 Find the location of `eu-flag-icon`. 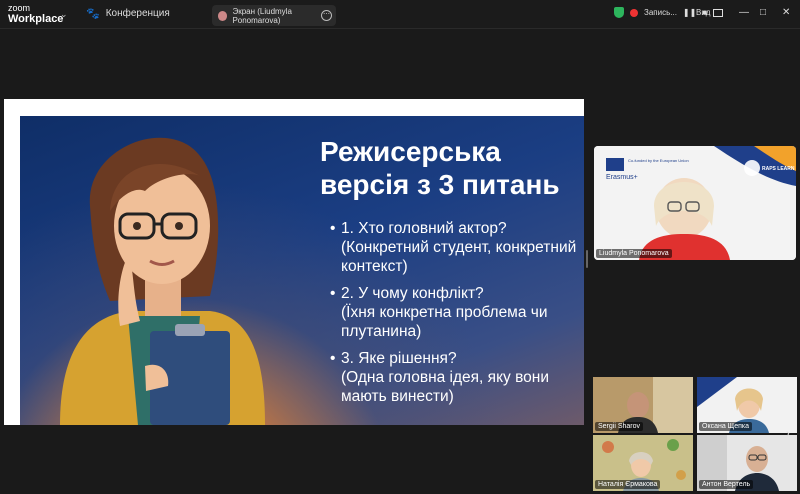

eu-flag-icon is located at coordinates (615, 164).